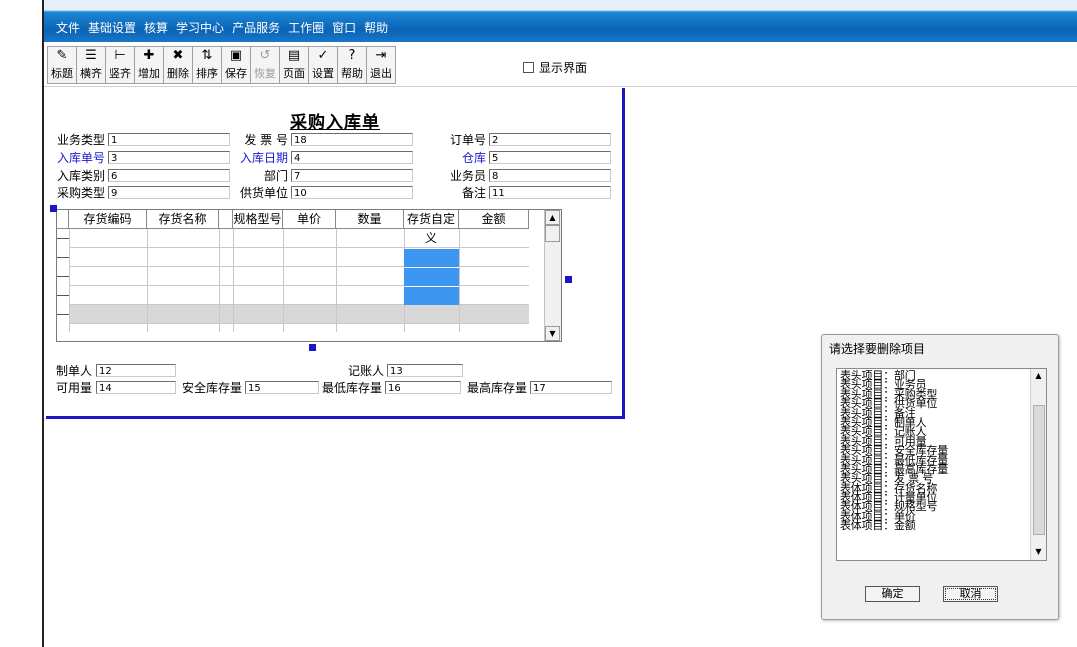  What do you see at coordinates (169, 139) in the screenshot?
I see `field-input: 1` at bounding box center [169, 139].